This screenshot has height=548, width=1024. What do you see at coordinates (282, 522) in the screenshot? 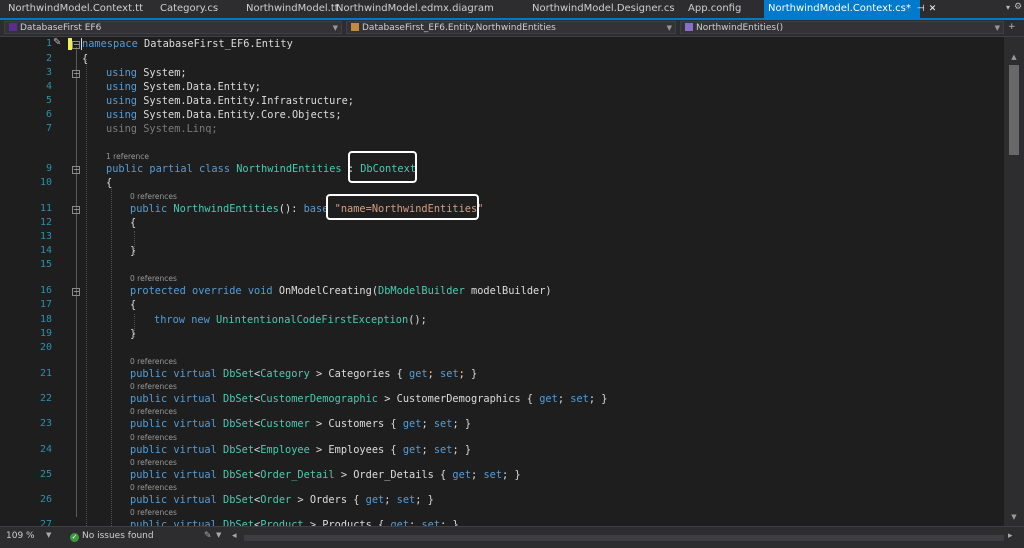
I see `code-token: Product` at bounding box center [282, 522].